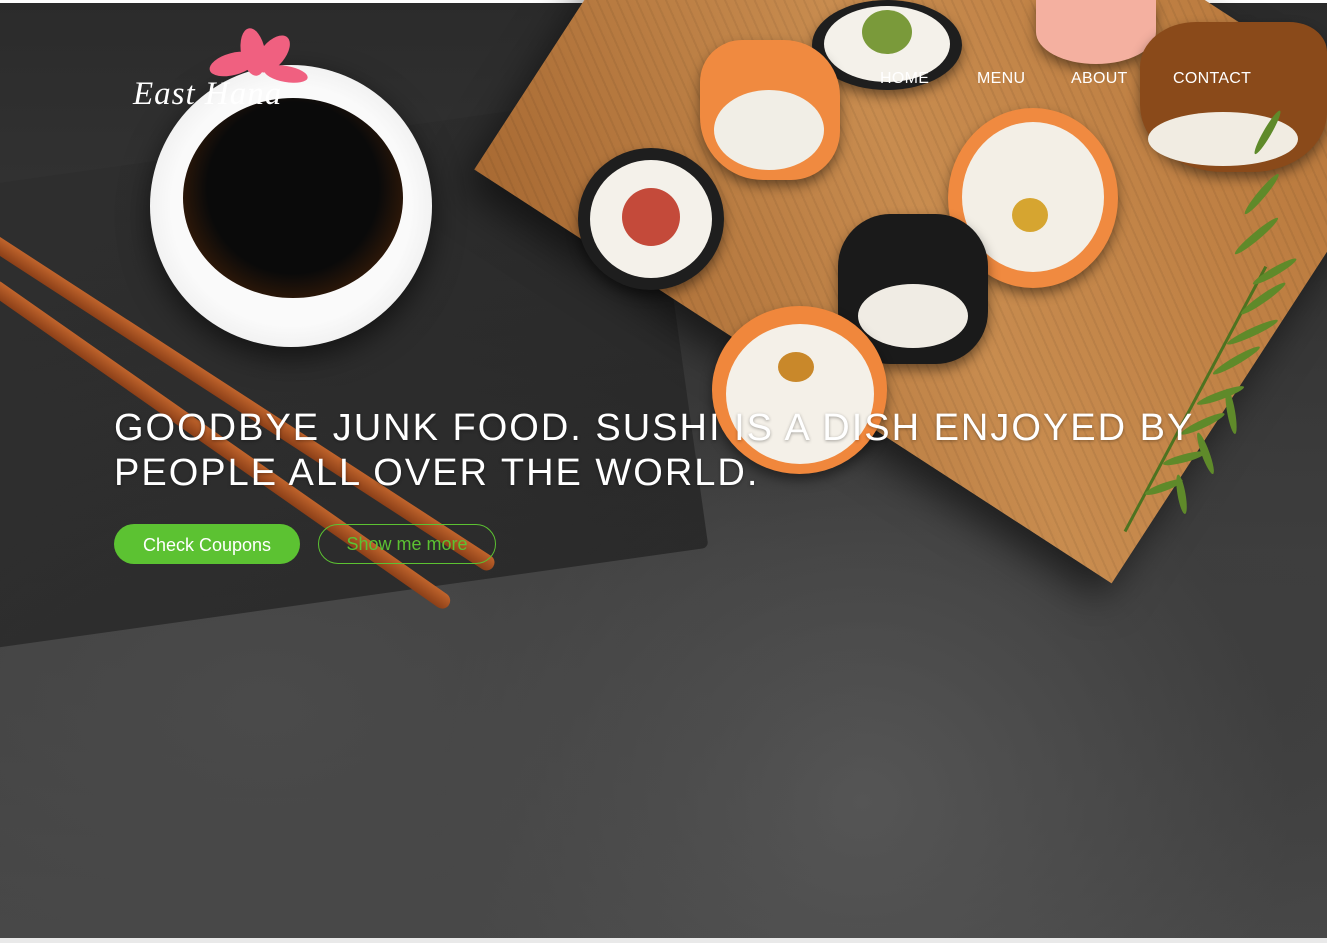 This screenshot has width=1327, height=943. Describe the element at coordinates (1099, 79) in the screenshot. I see `nav-item-about: ABOUT` at that location.